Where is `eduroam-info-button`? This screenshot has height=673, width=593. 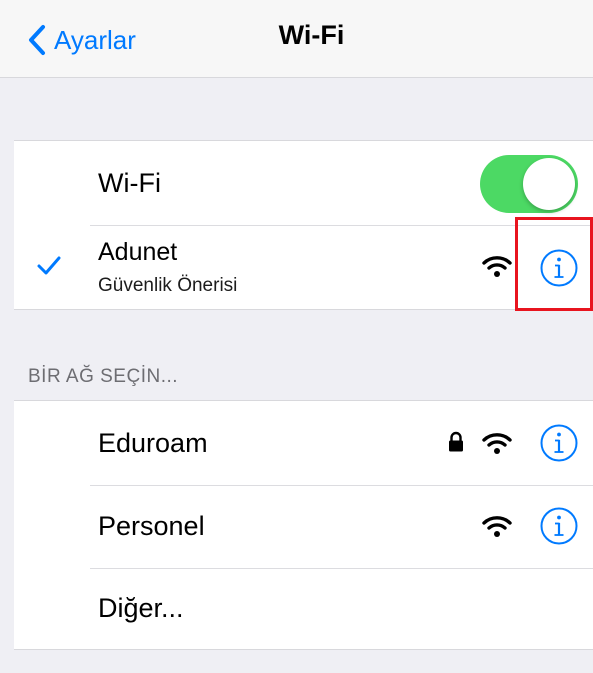 eduroam-info-button is located at coordinates (559, 443).